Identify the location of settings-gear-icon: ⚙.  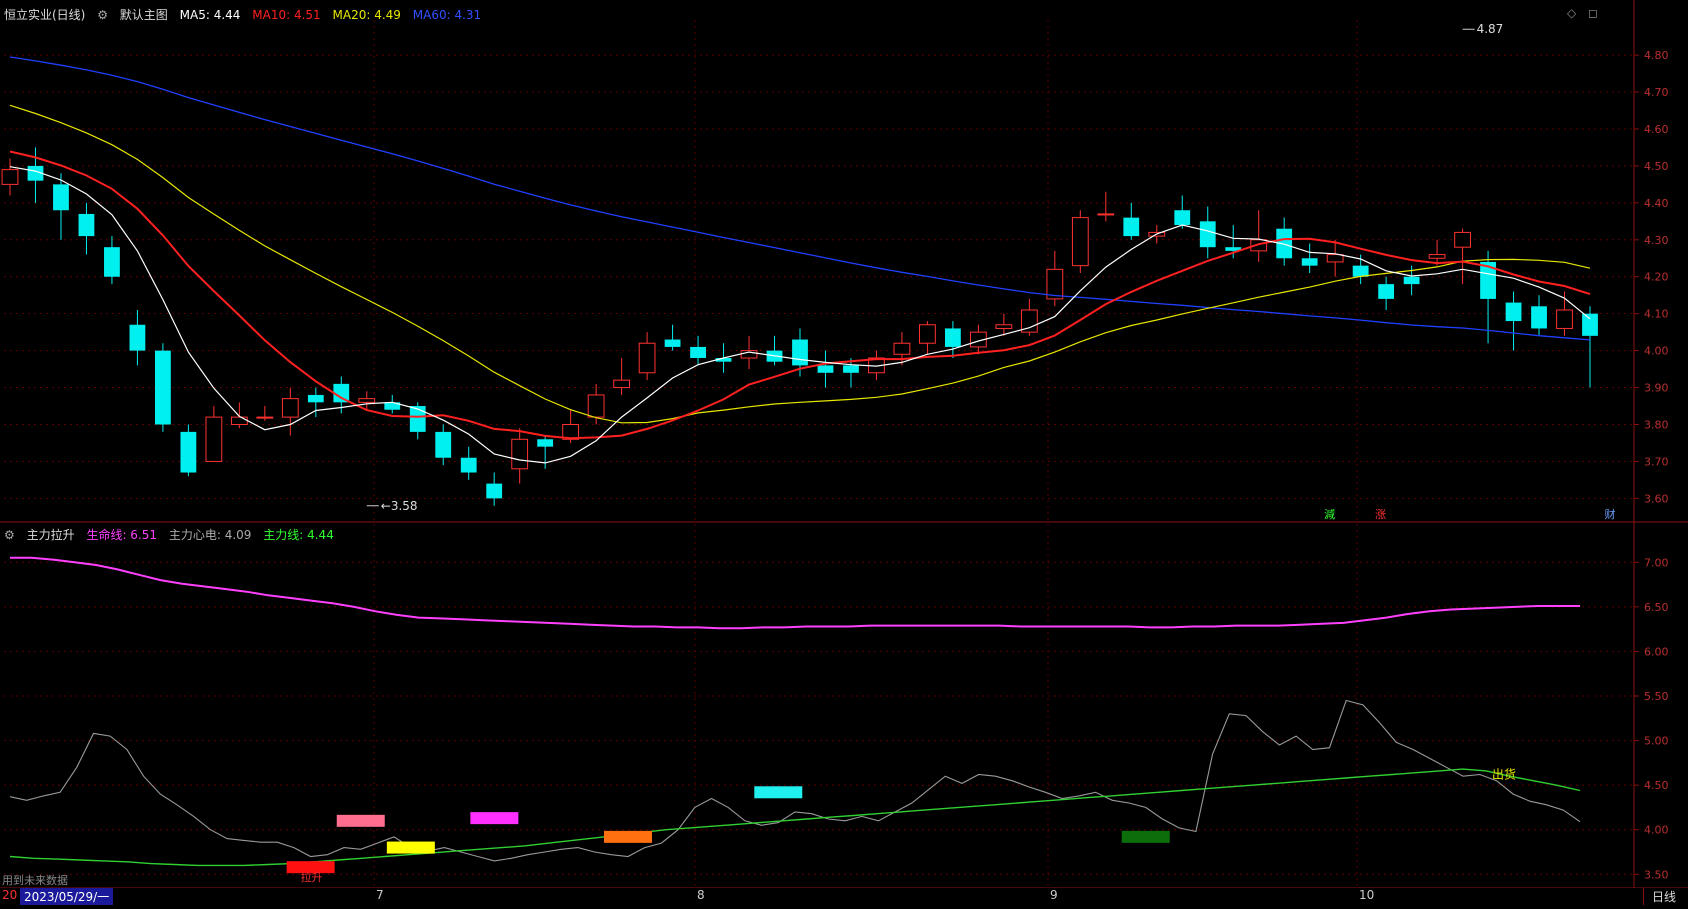
(102, 15).